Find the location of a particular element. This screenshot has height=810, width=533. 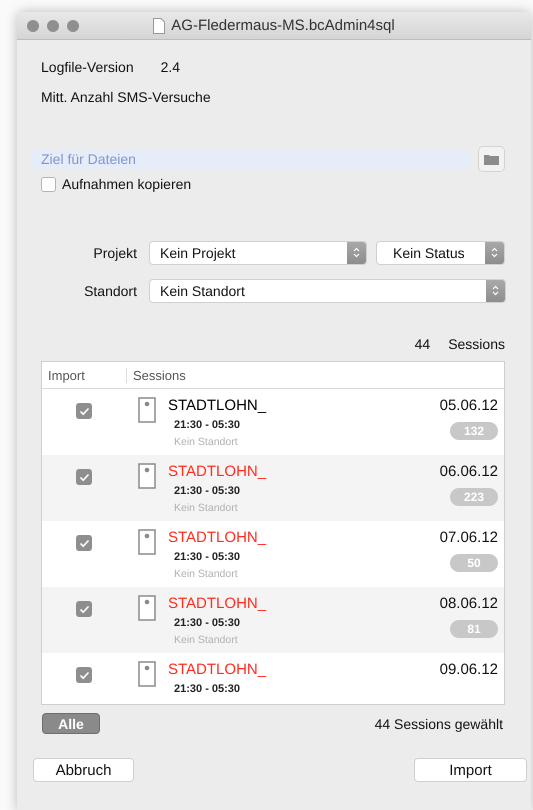

session-count: 44 is located at coordinates (422, 344).